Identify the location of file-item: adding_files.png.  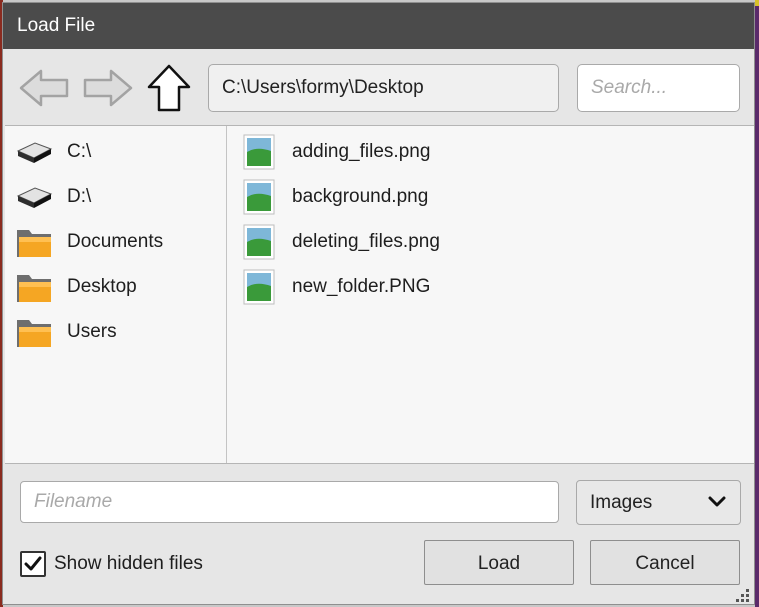
(490, 152).